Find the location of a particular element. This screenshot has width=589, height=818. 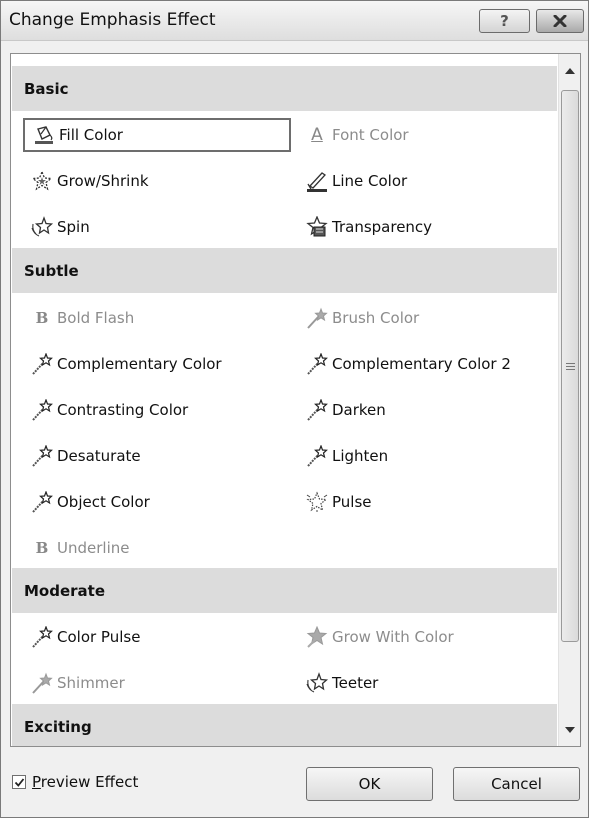

help-icon: ? is located at coordinates (504, 21).